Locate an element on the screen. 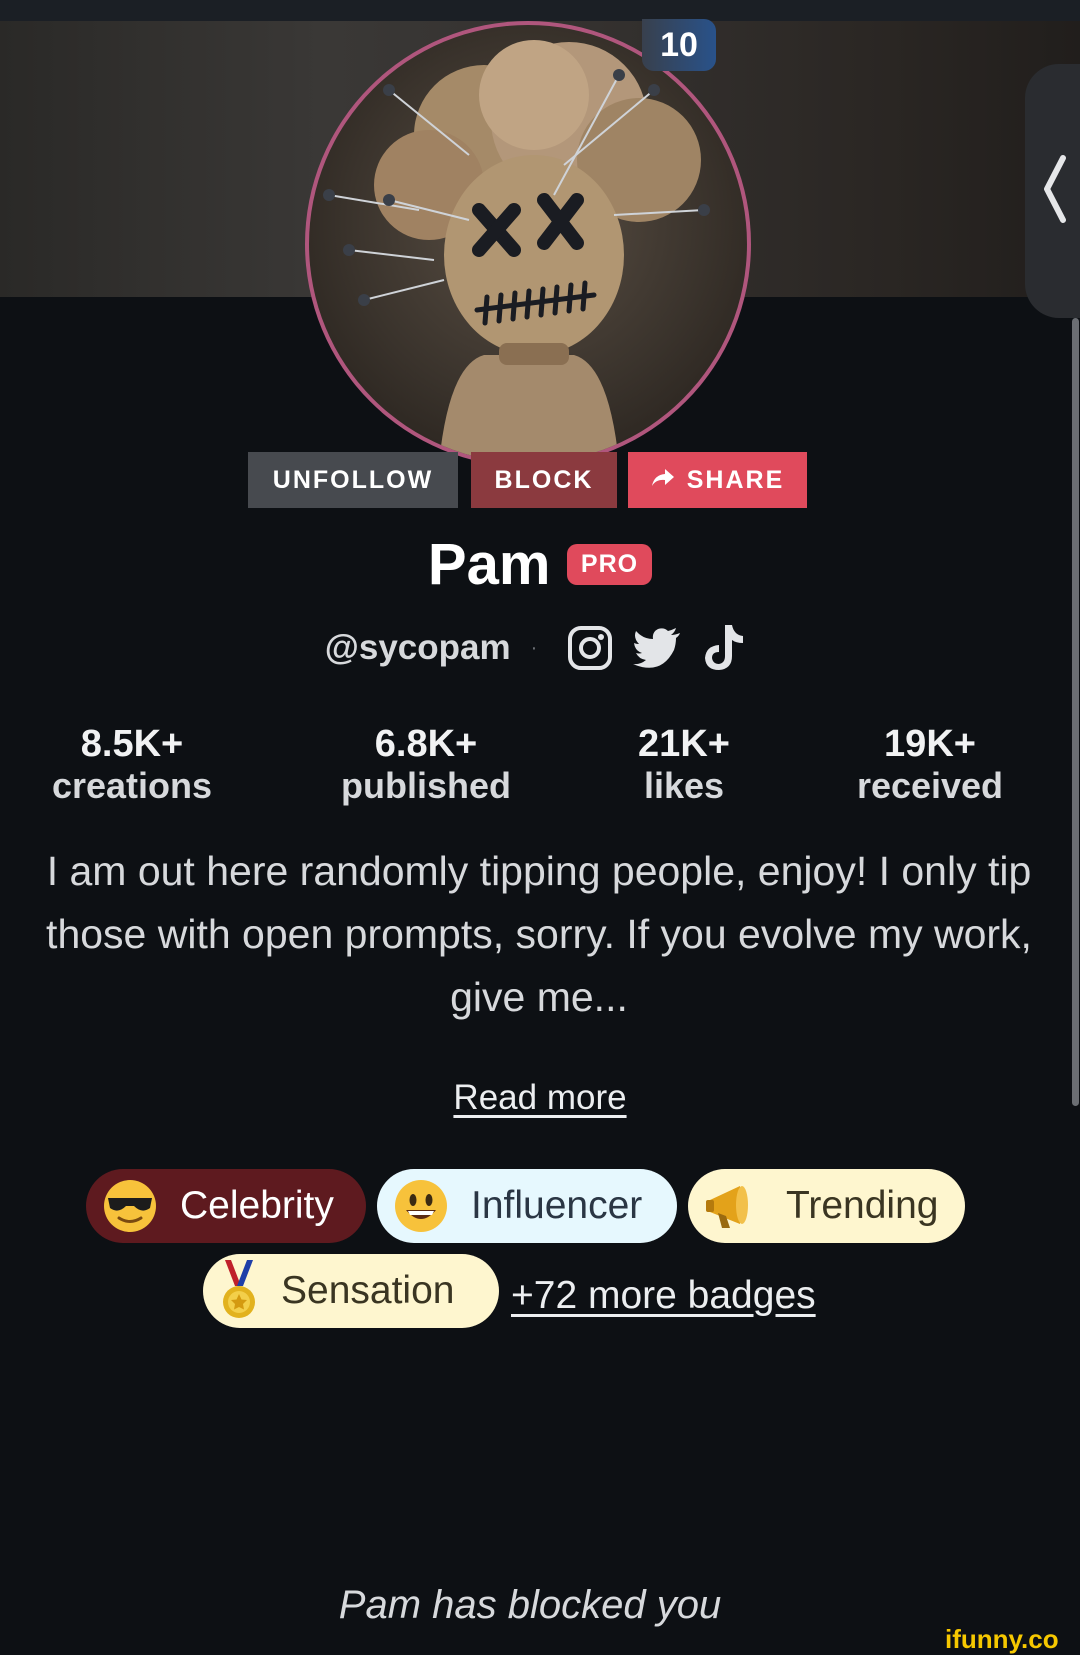 The height and width of the screenshot is (1655, 1080). block-label: BLOCK is located at coordinates (544, 479).